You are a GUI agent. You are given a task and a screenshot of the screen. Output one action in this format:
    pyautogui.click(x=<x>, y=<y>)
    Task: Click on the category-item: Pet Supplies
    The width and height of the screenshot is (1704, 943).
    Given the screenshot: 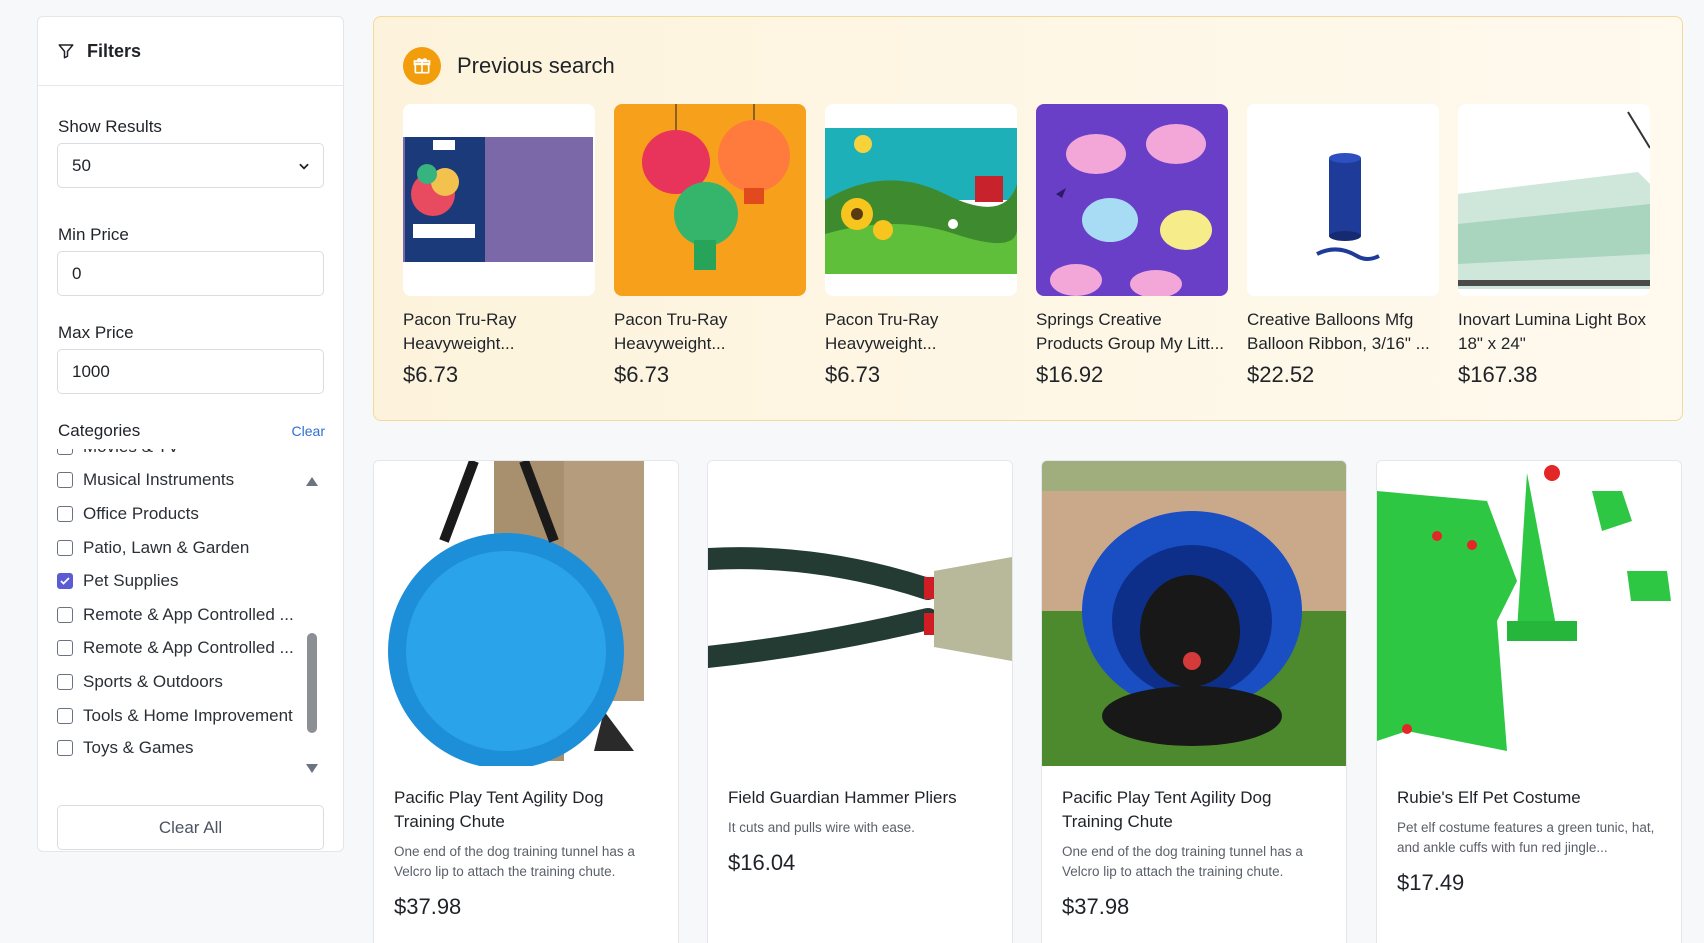 What is the action you would take?
    pyautogui.click(x=117, y=581)
    